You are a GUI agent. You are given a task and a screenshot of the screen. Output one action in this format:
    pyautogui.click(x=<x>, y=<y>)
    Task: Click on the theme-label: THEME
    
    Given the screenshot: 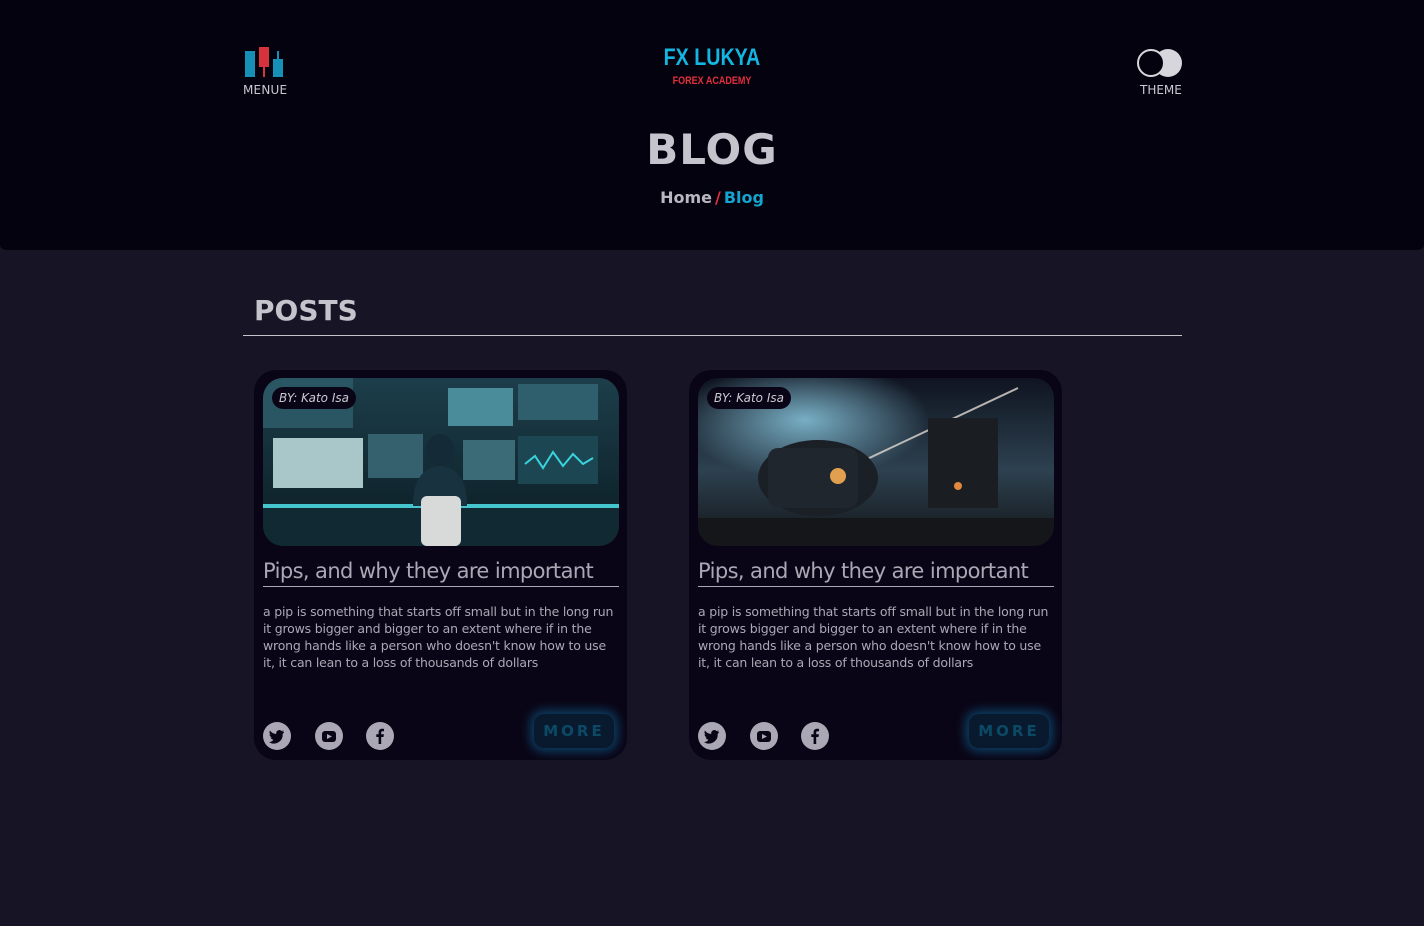 What is the action you would take?
    pyautogui.click(x=1161, y=90)
    